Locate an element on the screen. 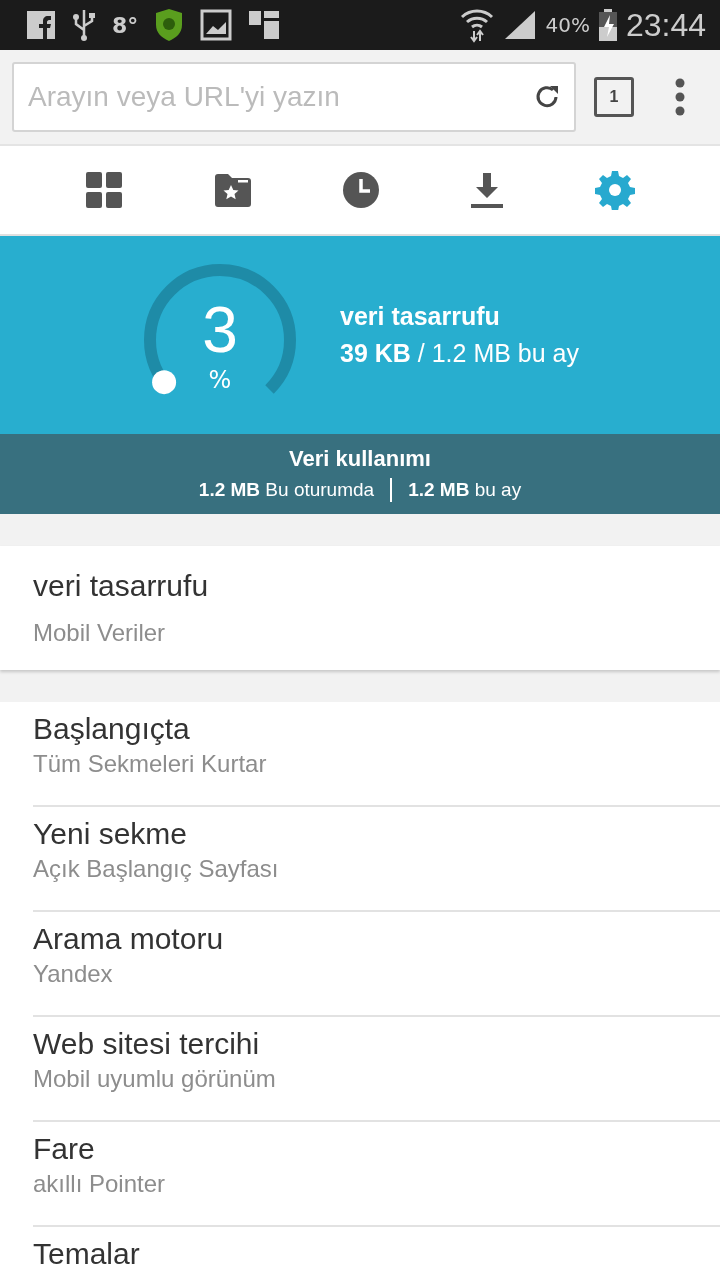  usage-title: Veri kullanımı is located at coordinates (360, 459).